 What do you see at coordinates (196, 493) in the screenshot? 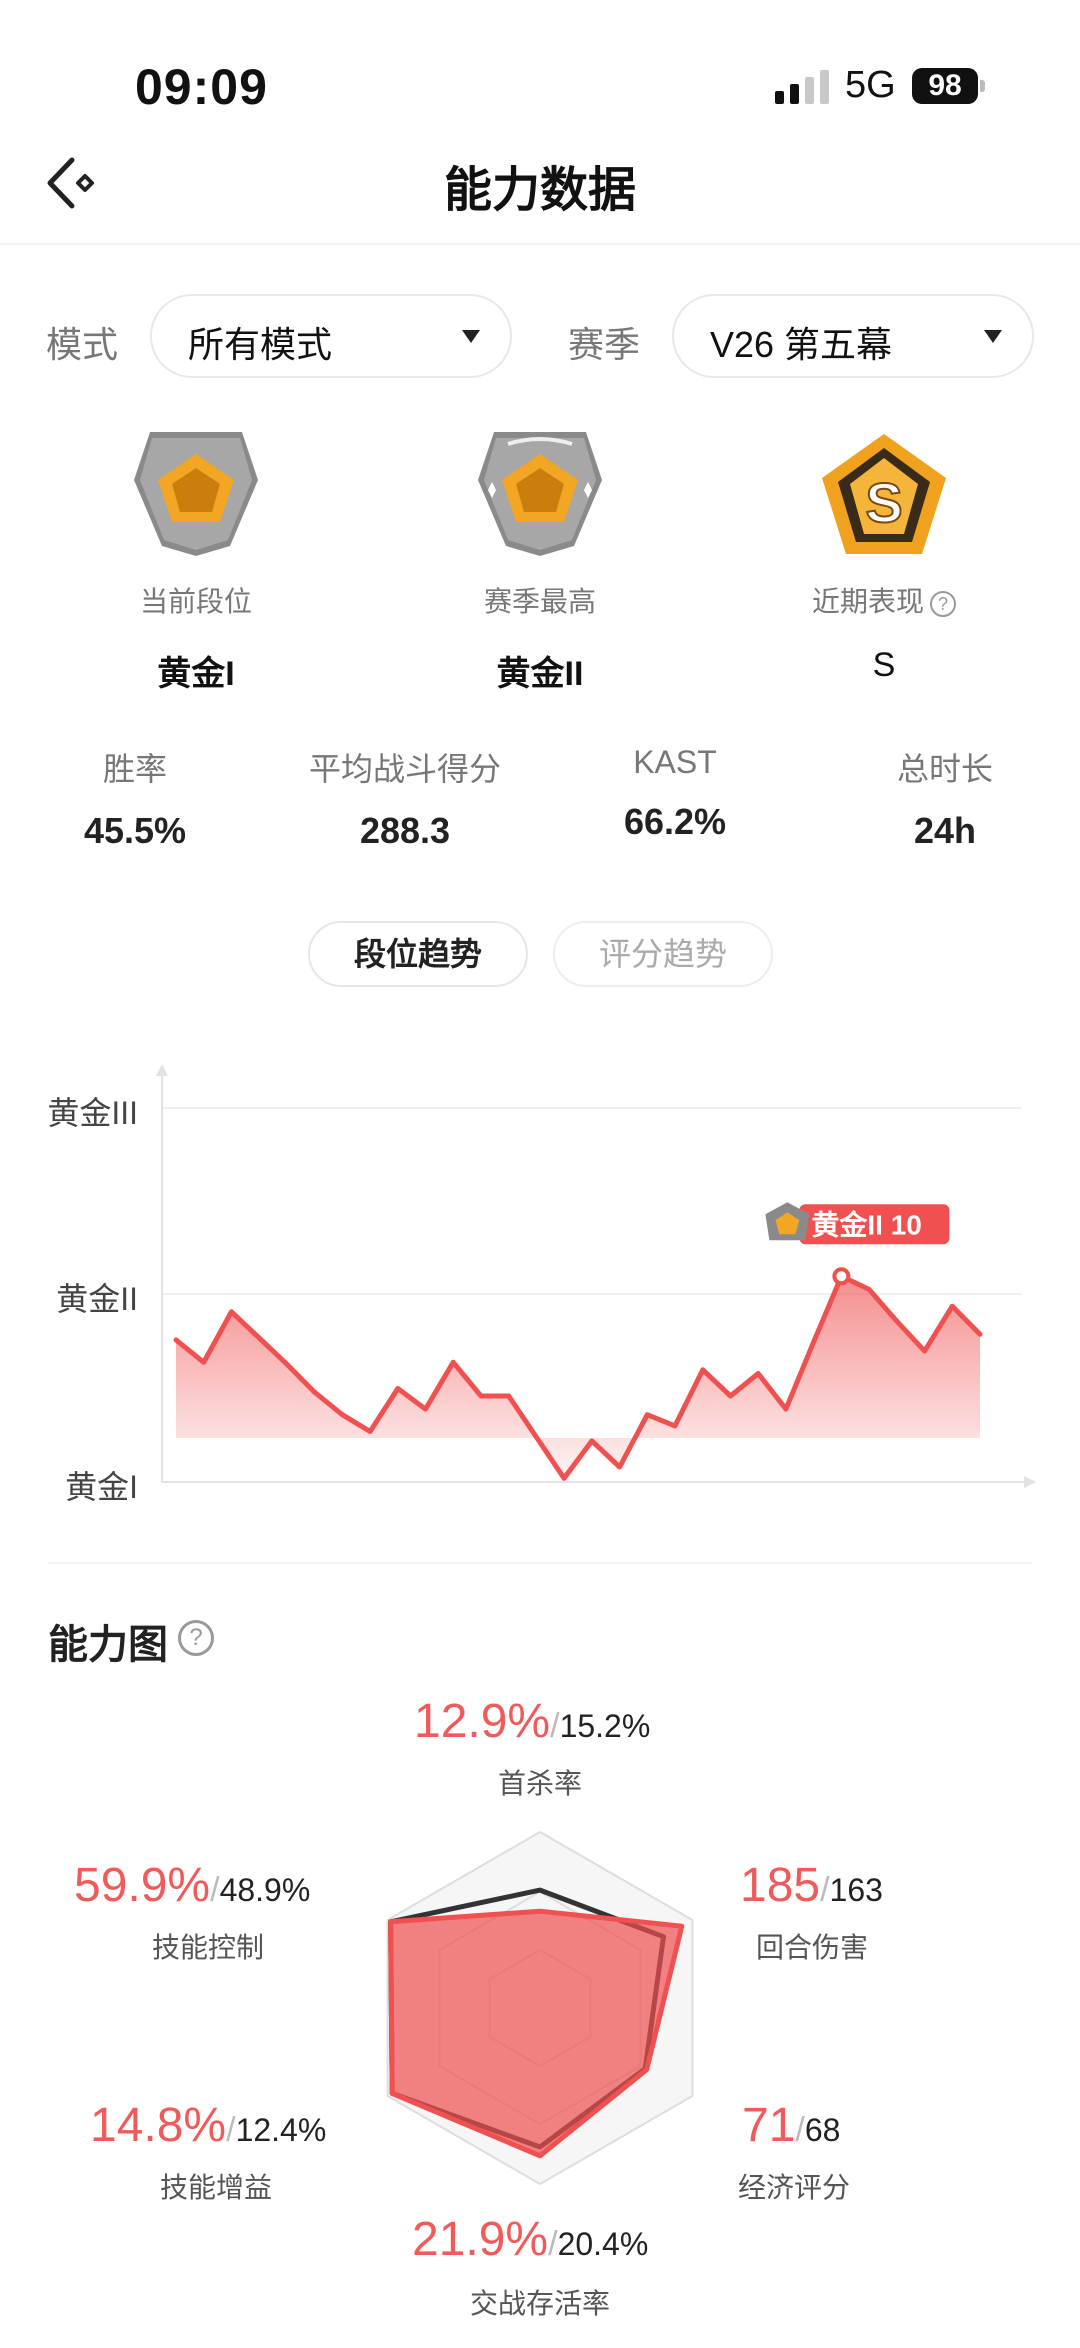
I see `current-rank-badge-icon` at bounding box center [196, 493].